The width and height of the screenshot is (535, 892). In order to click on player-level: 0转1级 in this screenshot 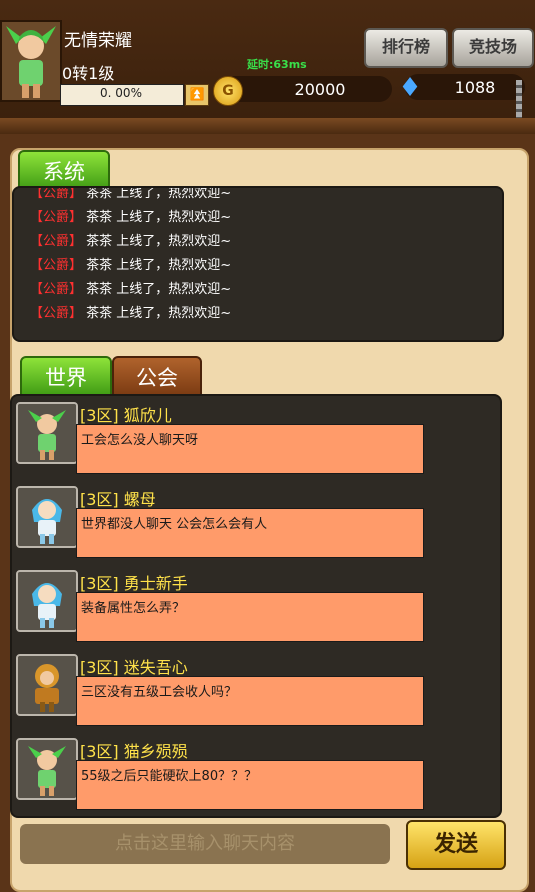, I will do `click(88, 73)`.